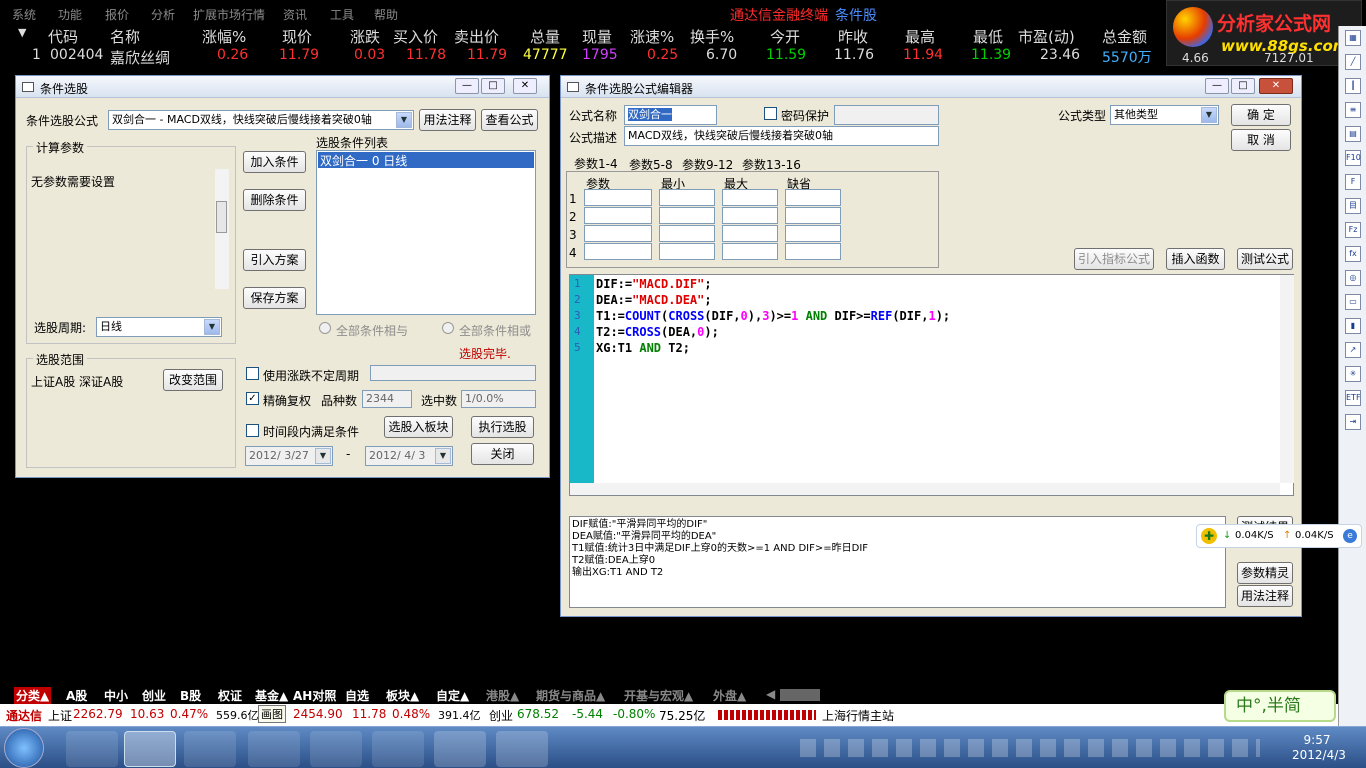 The height and width of the screenshot is (768, 1366). What do you see at coordinates (426, 160) in the screenshot?
I see `list-item: 双剑合一 0 日线` at bounding box center [426, 160].